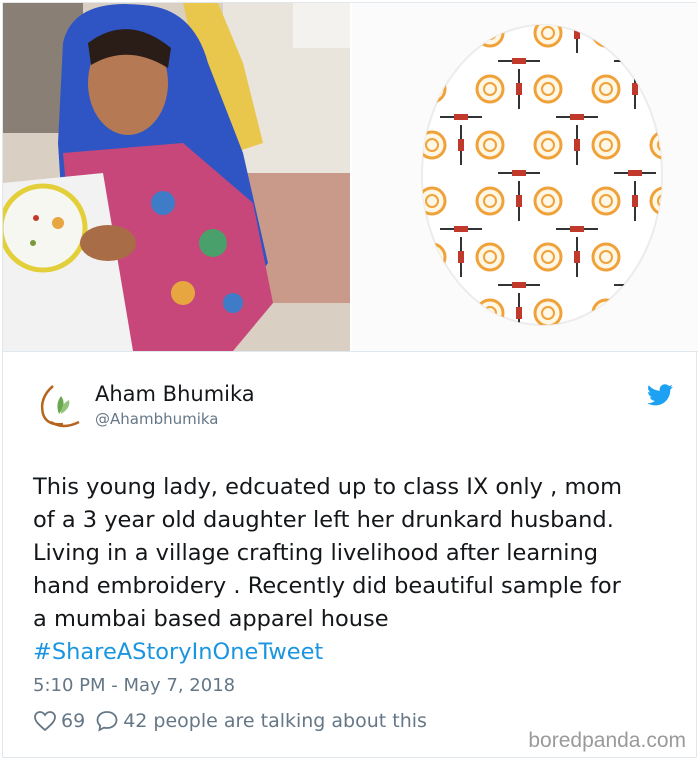  What do you see at coordinates (175, 394) in the screenshot?
I see `account-name: Aham Bhumika` at bounding box center [175, 394].